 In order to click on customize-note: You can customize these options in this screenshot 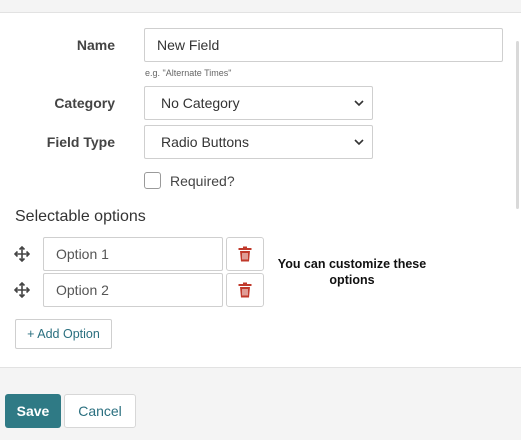, I will do `click(352, 272)`.